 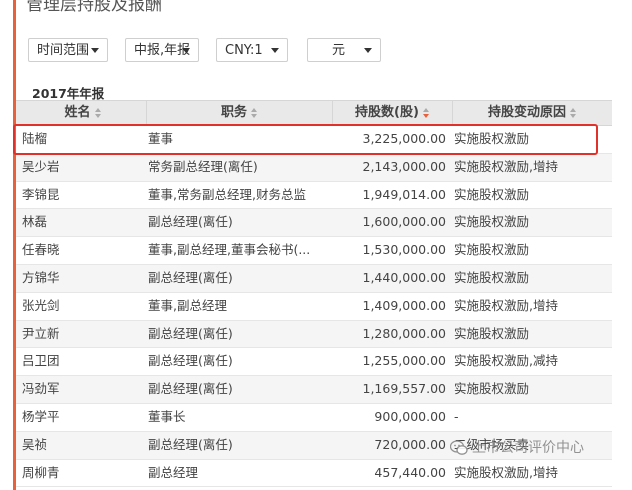 I want to click on cell-shares: 1,949,014.00, so click(x=404, y=194).